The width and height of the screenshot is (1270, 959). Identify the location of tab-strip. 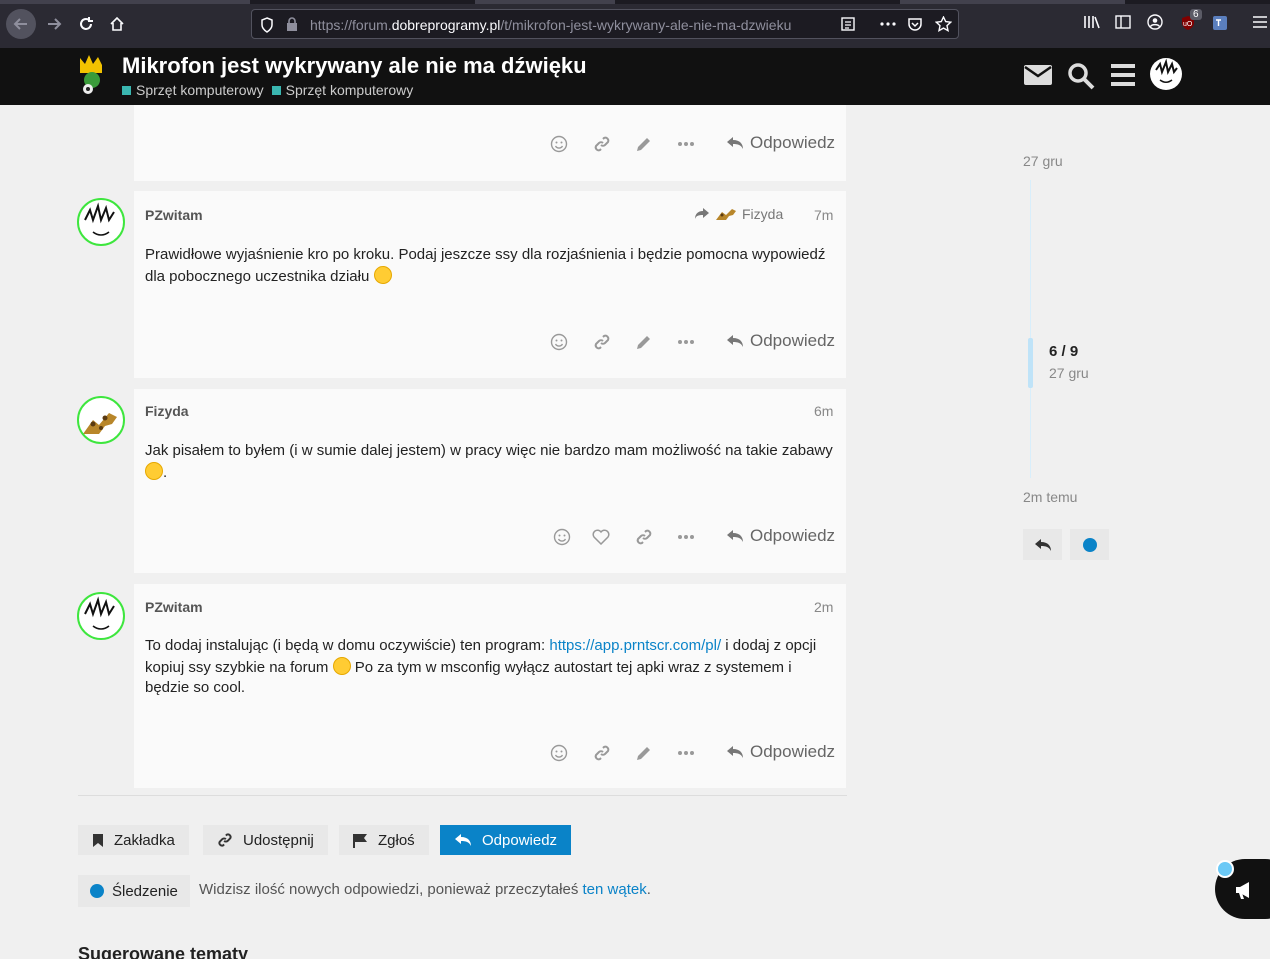
(635, 2).